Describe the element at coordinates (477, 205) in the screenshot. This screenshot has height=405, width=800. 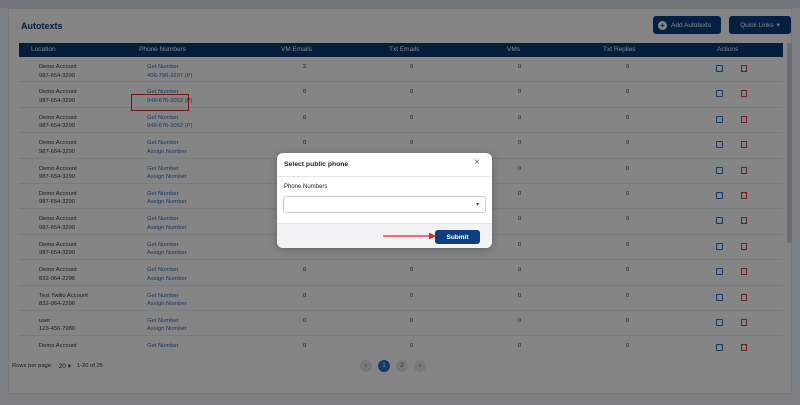
I see `chevron-down-icon: ▾` at that location.